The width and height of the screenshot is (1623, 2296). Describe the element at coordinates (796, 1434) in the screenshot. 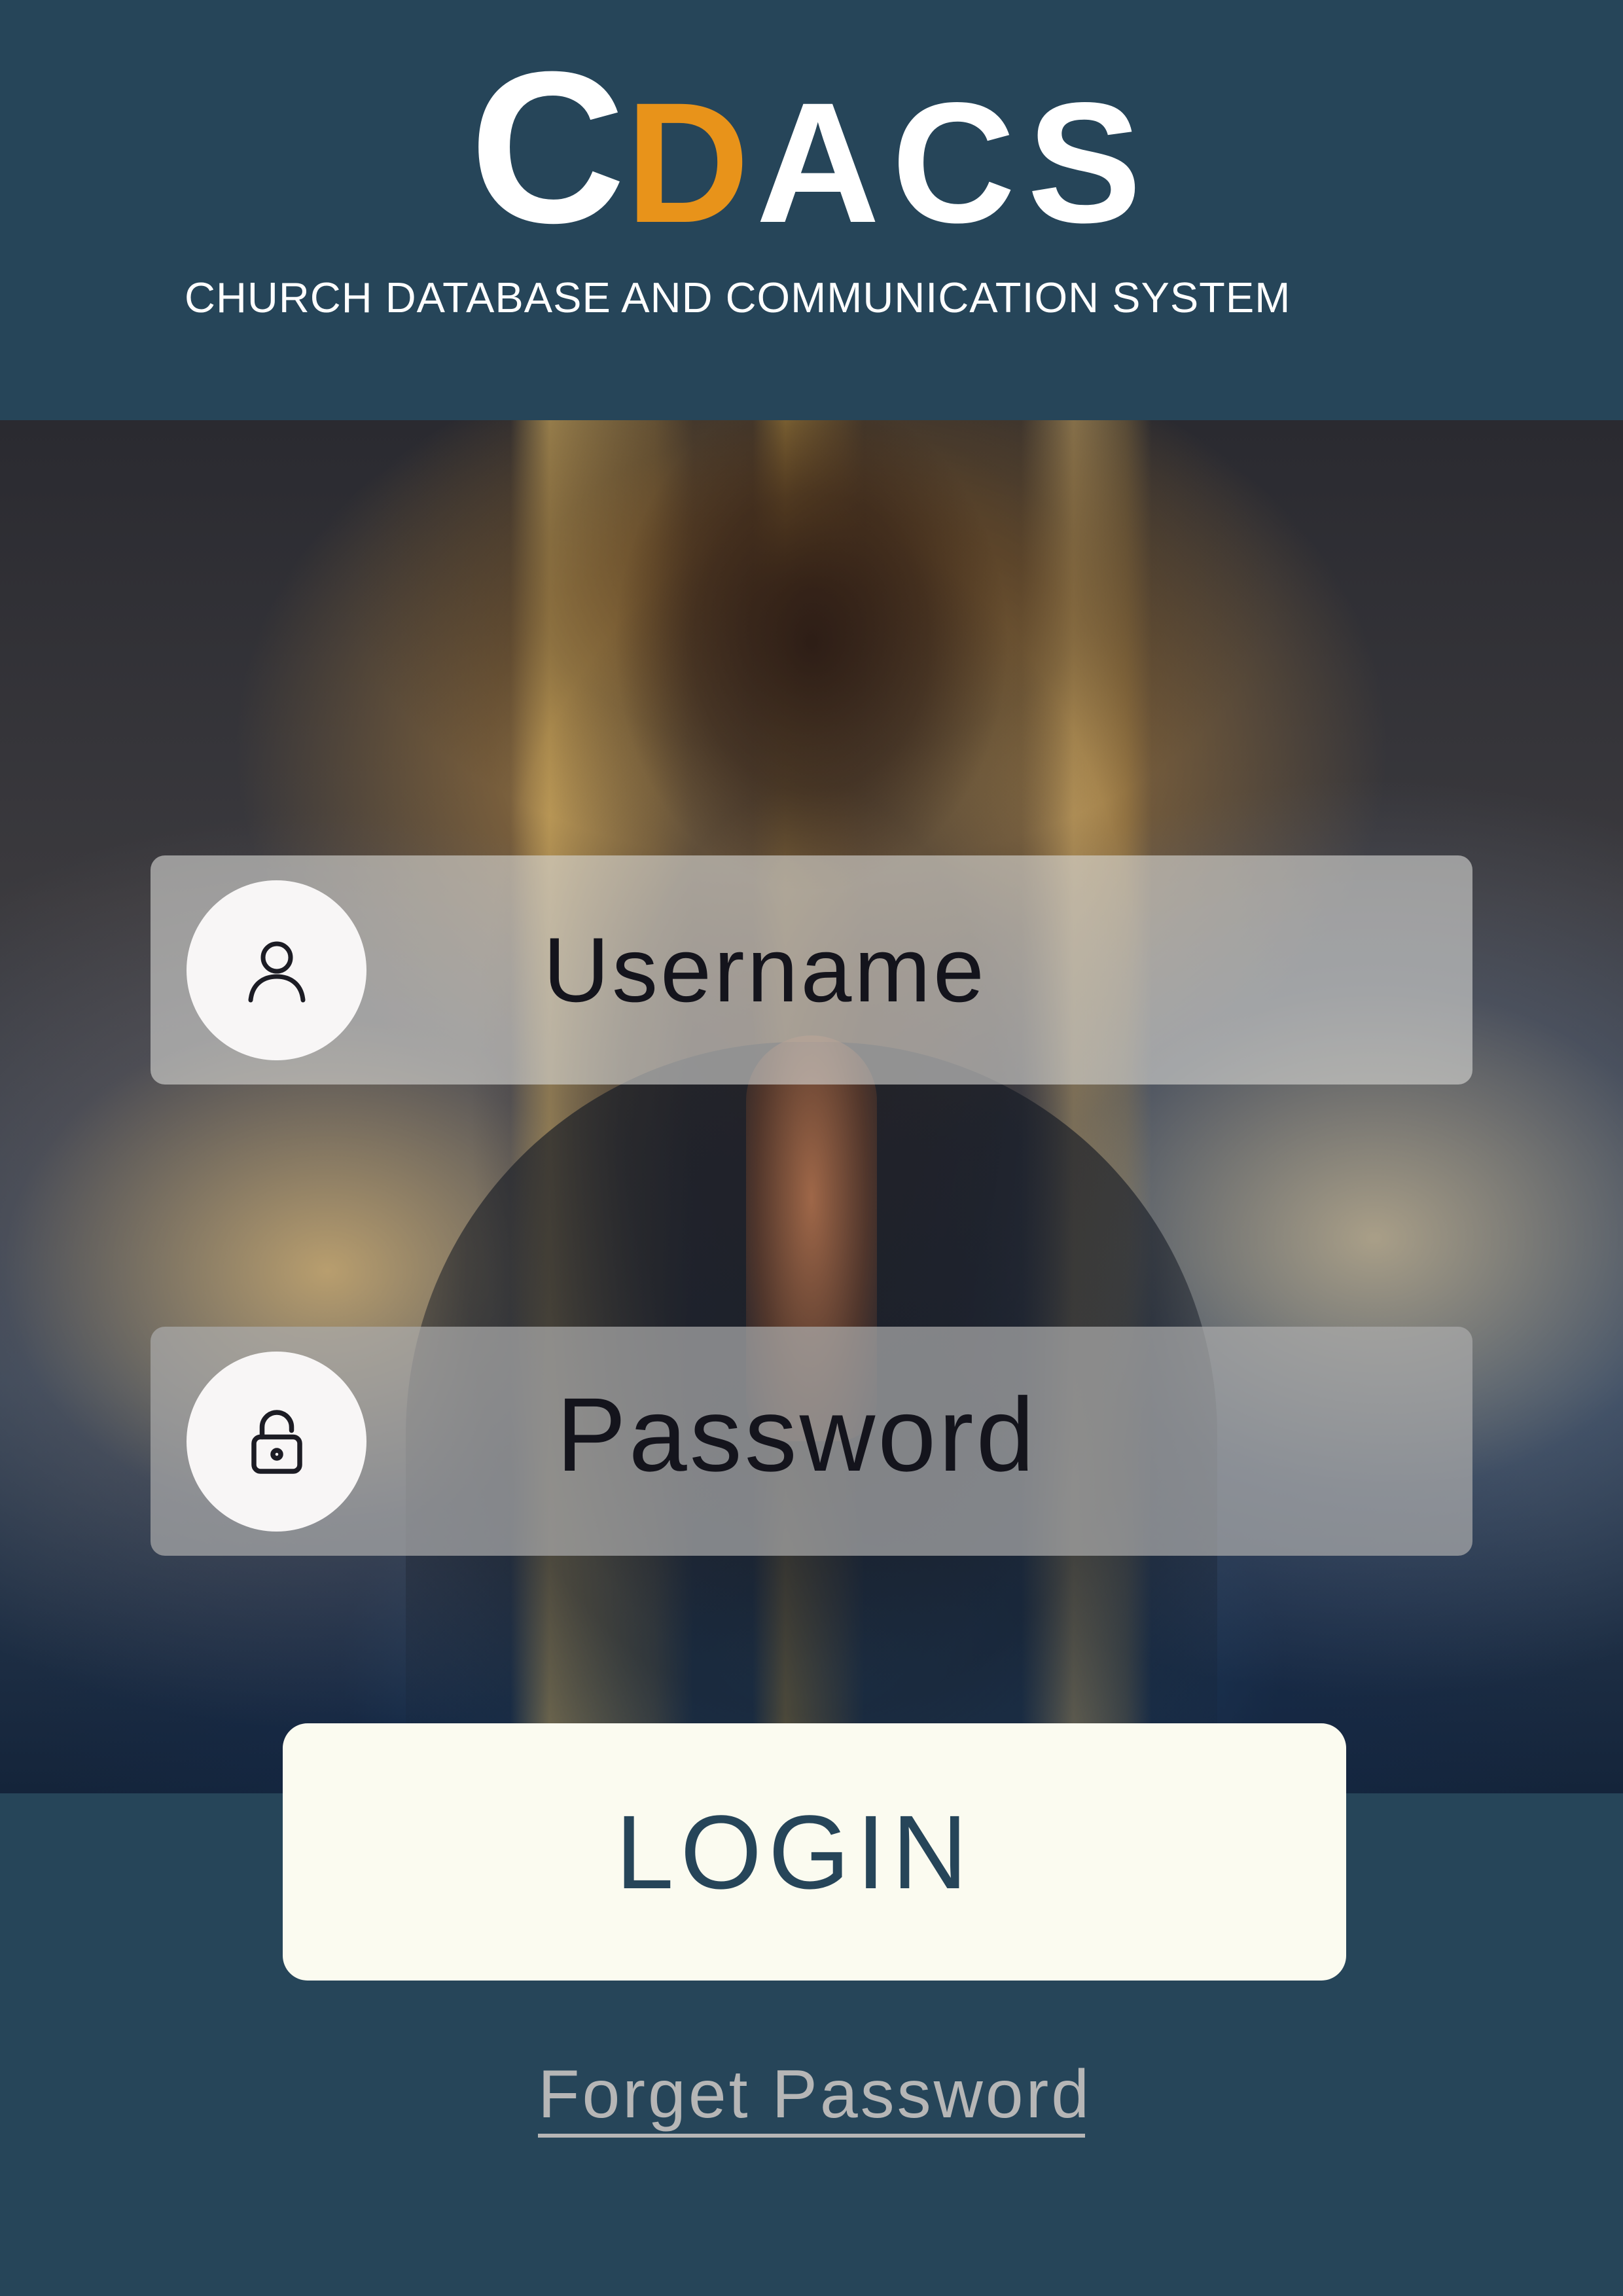

I see `password-input: Password` at that location.